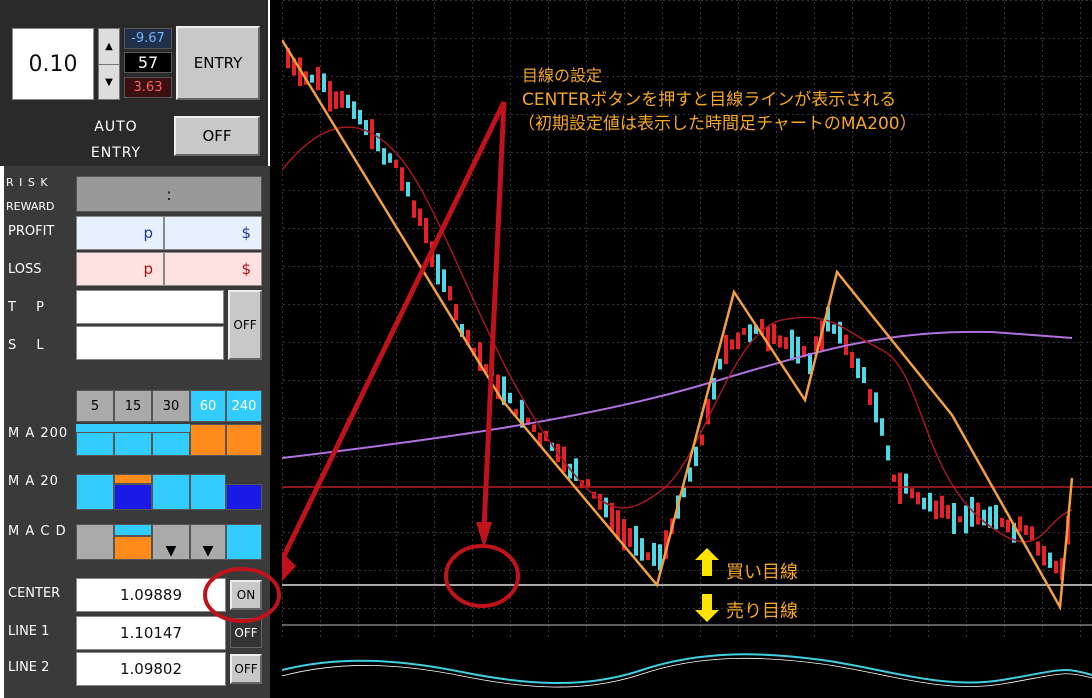 The image size is (1092, 698). What do you see at coordinates (109, 47) in the screenshot?
I see `stepper-up-icon: ▲` at bounding box center [109, 47].